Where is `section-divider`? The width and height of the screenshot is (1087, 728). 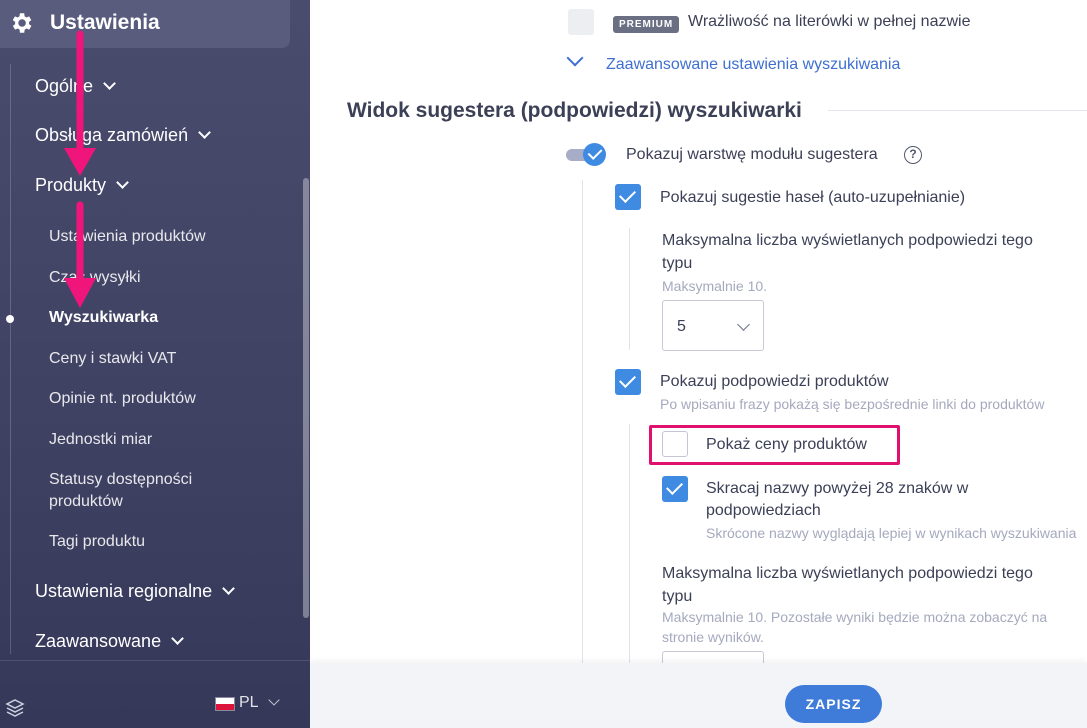
section-divider is located at coordinates (957, 110).